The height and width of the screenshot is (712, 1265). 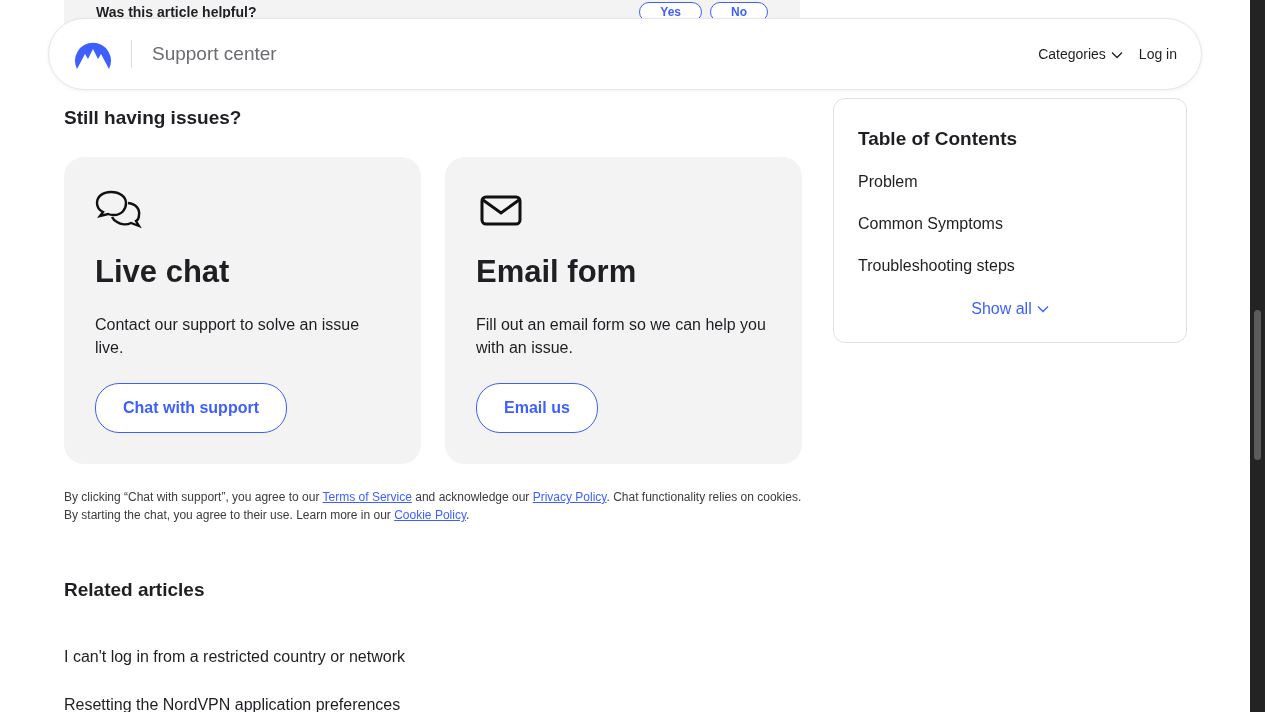 I want to click on feedback-question: Was this article helpful?, so click(x=176, y=12).